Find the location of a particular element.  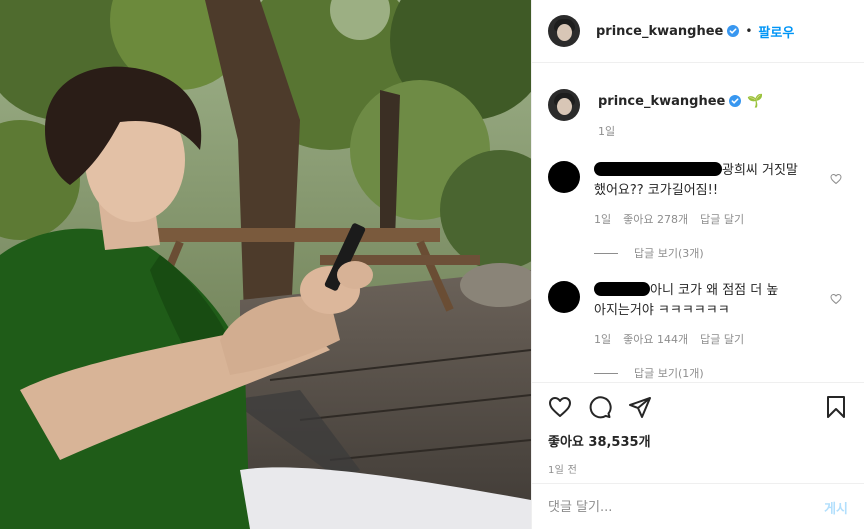

post-comment-button: 게시 is located at coordinates (836, 507).